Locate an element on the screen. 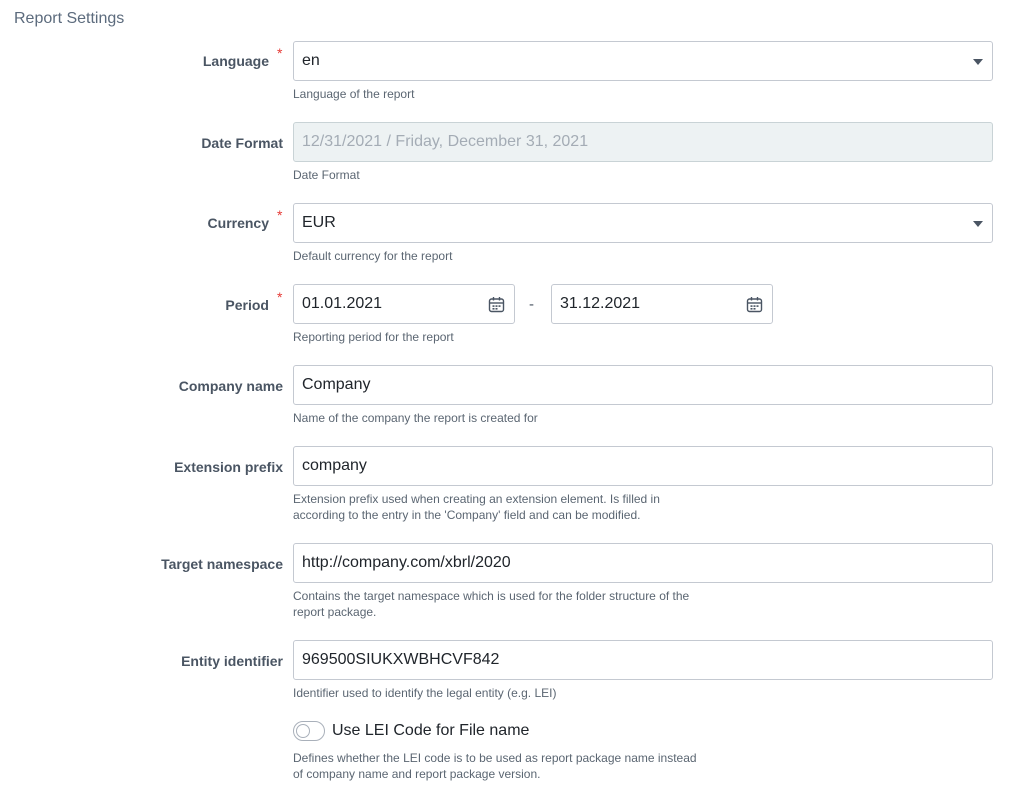 This screenshot has height=796, width=1016. period-end-value: 31.12.2021 is located at coordinates (600, 303).